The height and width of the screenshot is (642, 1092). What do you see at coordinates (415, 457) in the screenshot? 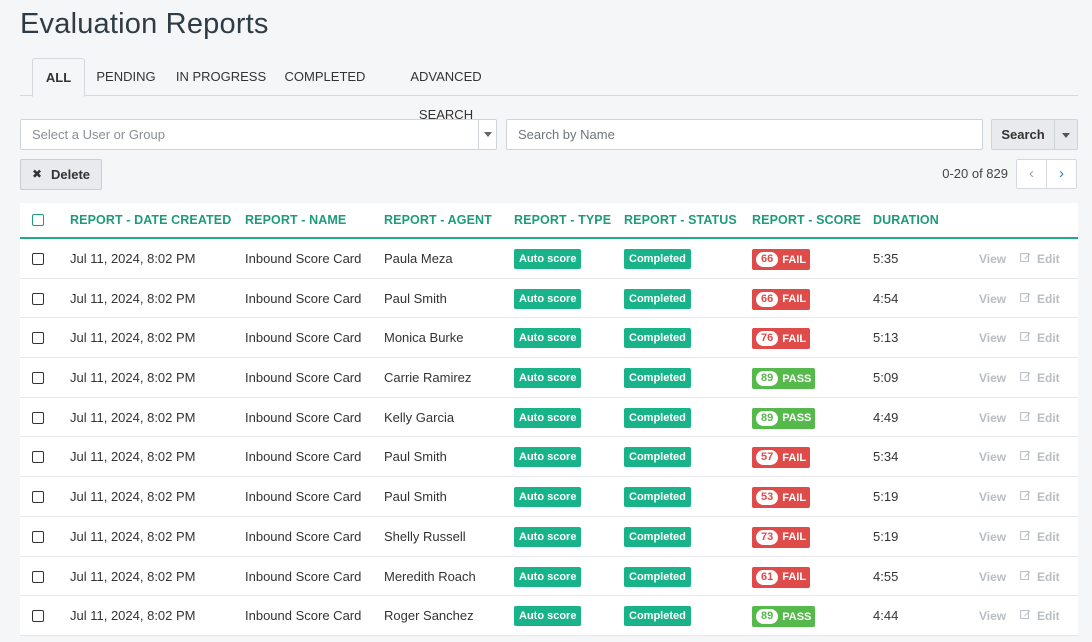
I see `row-agent: Paul Smith` at bounding box center [415, 457].